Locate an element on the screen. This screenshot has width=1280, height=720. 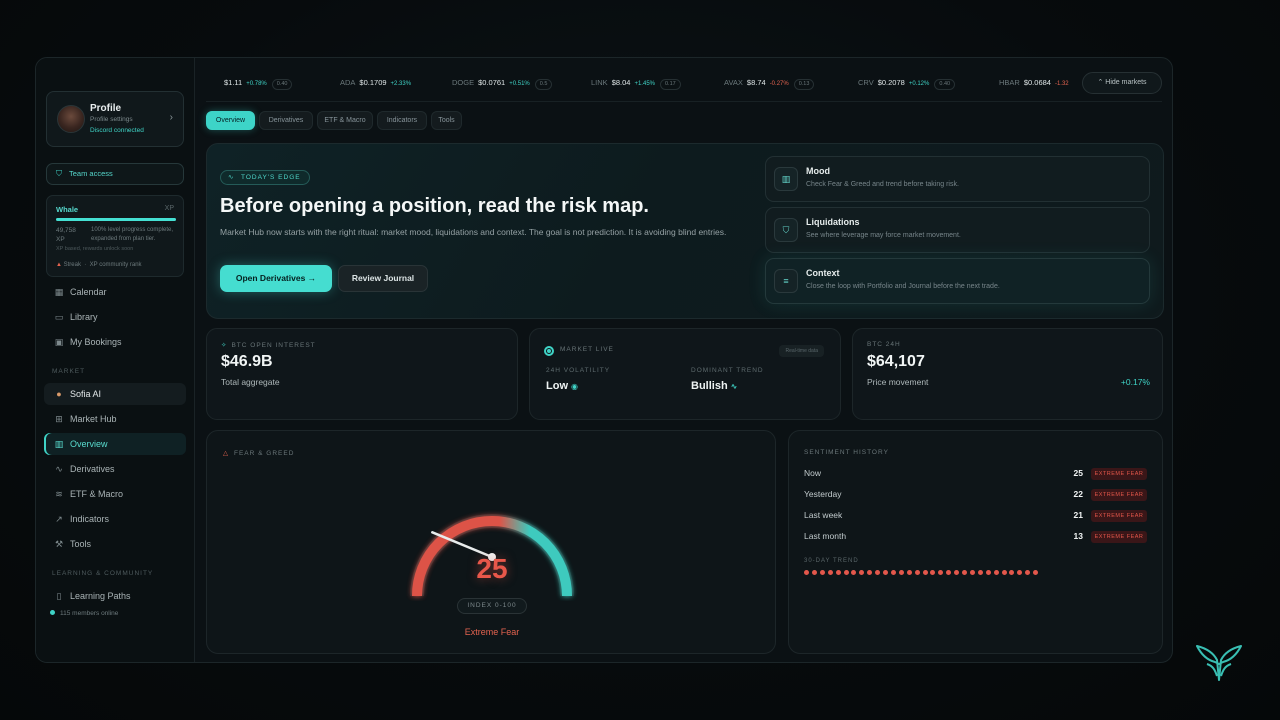
ticker-symbol: ADA is located at coordinates (348, 82).